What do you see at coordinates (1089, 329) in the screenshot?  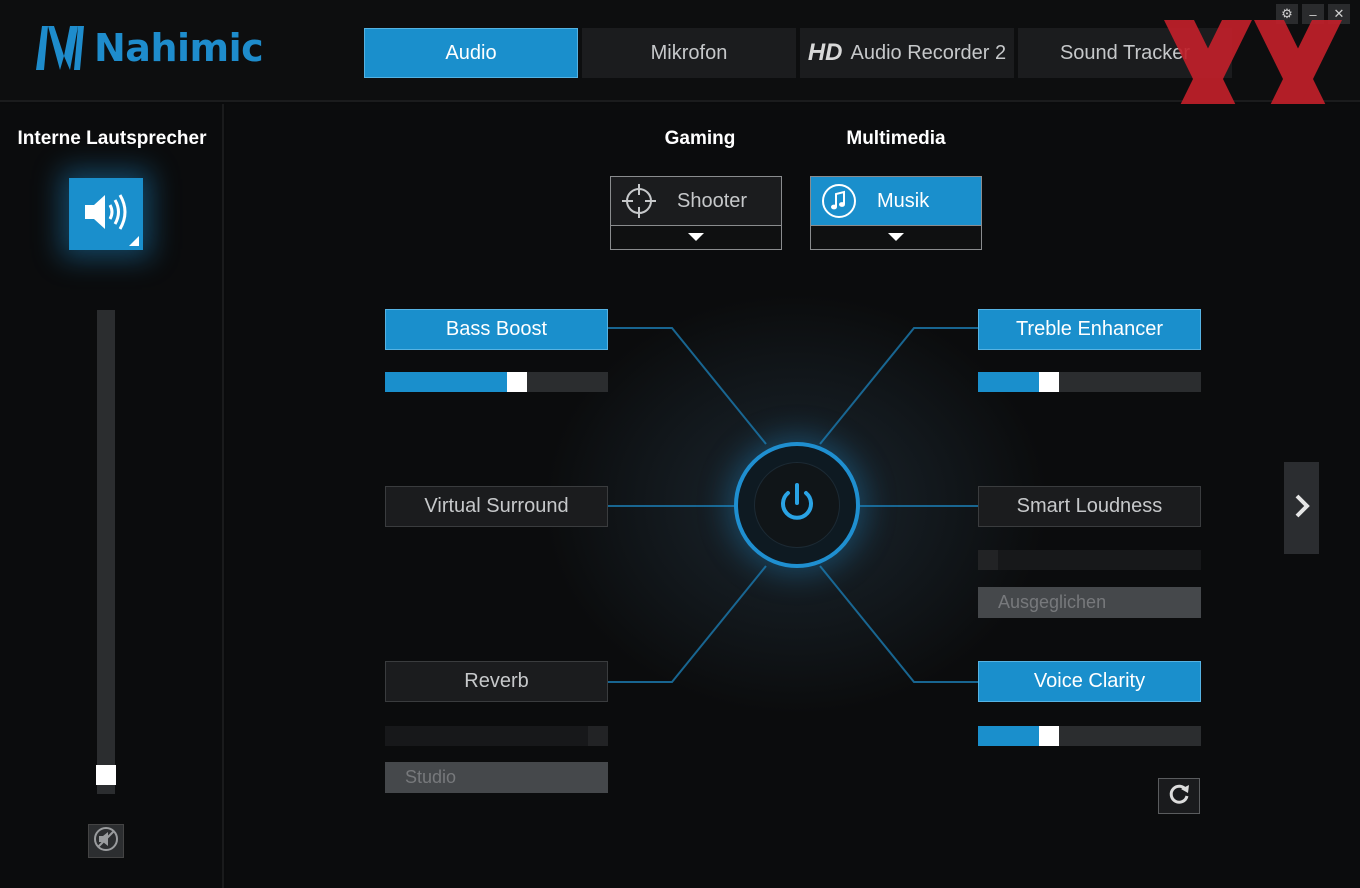 I see `treble-enhancer-toggle: Treble Enhancer` at bounding box center [1089, 329].